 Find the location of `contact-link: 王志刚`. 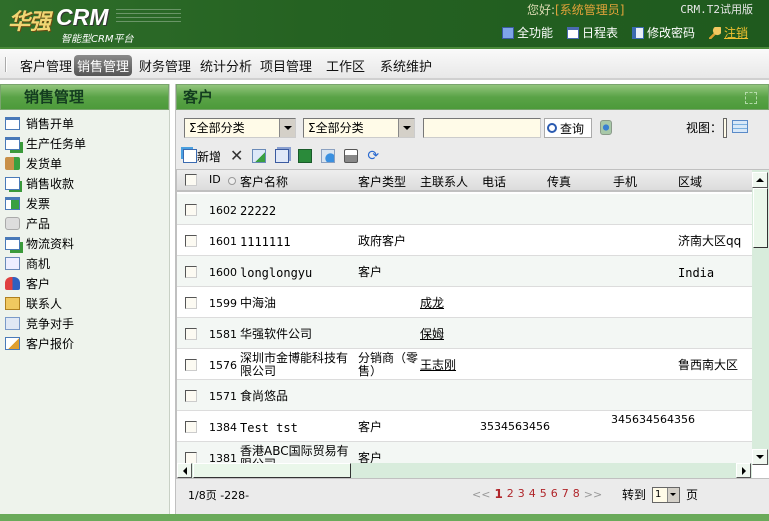

contact-link: 王志刚 is located at coordinates (438, 365).